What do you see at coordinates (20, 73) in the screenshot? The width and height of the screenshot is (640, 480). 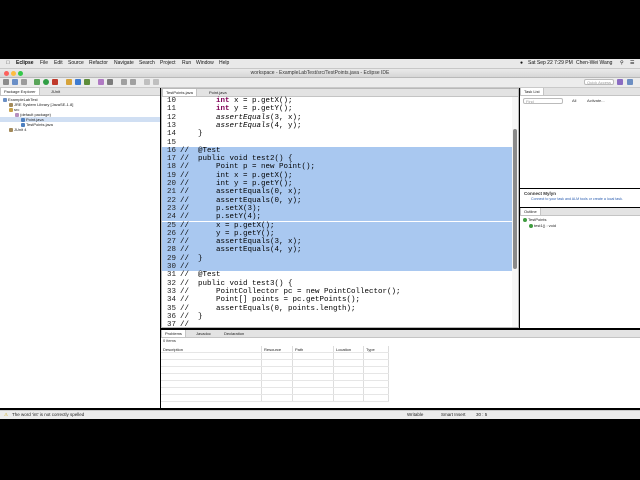 I see `zoom-window-button` at bounding box center [20, 73].